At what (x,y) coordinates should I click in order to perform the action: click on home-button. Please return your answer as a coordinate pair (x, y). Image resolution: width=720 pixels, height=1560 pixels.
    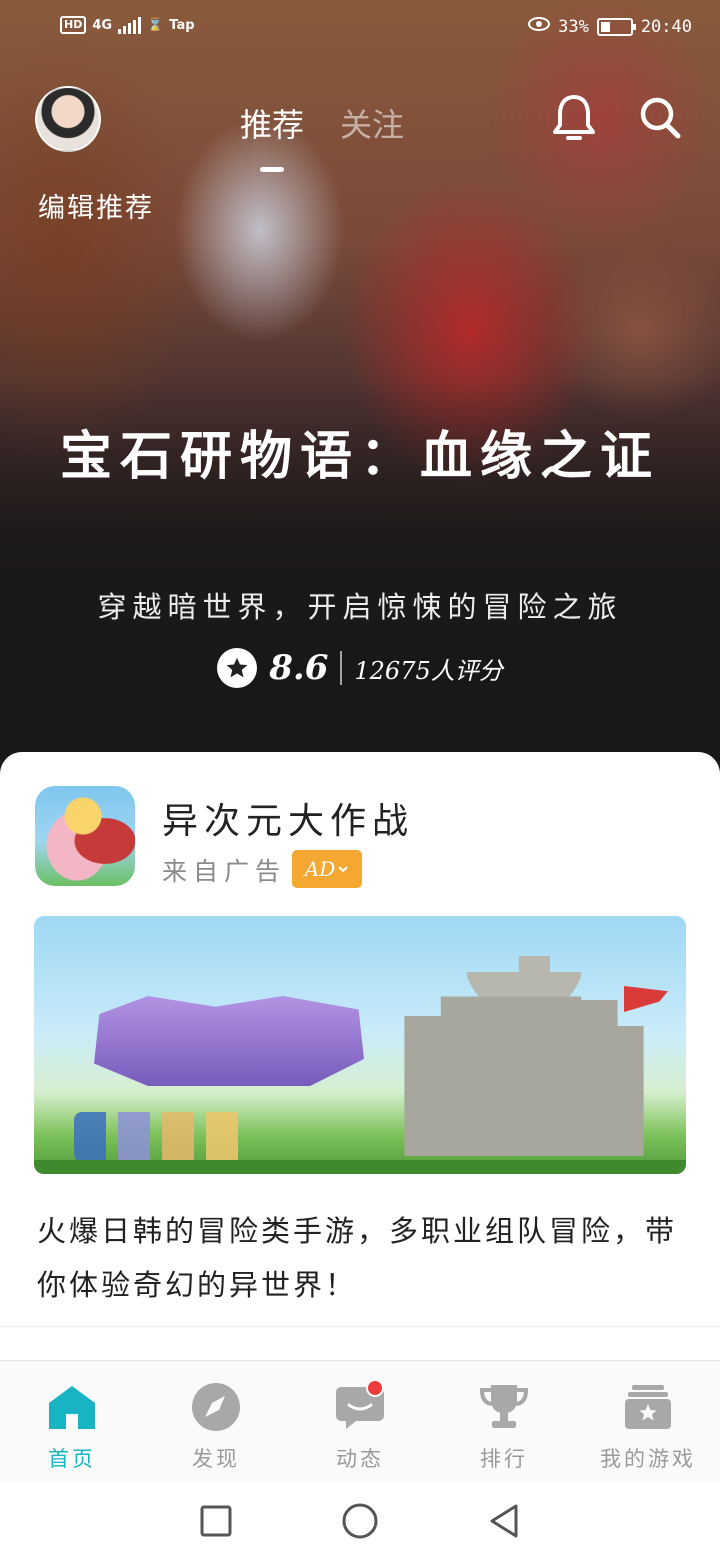
    Looking at the image, I should click on (360, 1521).